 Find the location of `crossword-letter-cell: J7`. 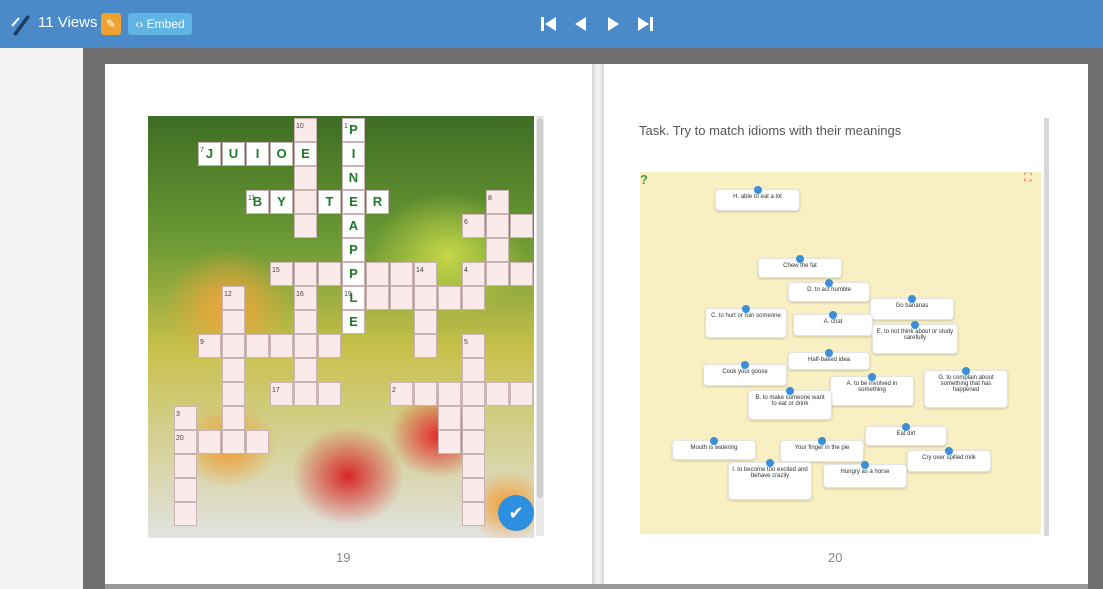

crossword-letter-cell: J7 is located at coordinates (209, 154).